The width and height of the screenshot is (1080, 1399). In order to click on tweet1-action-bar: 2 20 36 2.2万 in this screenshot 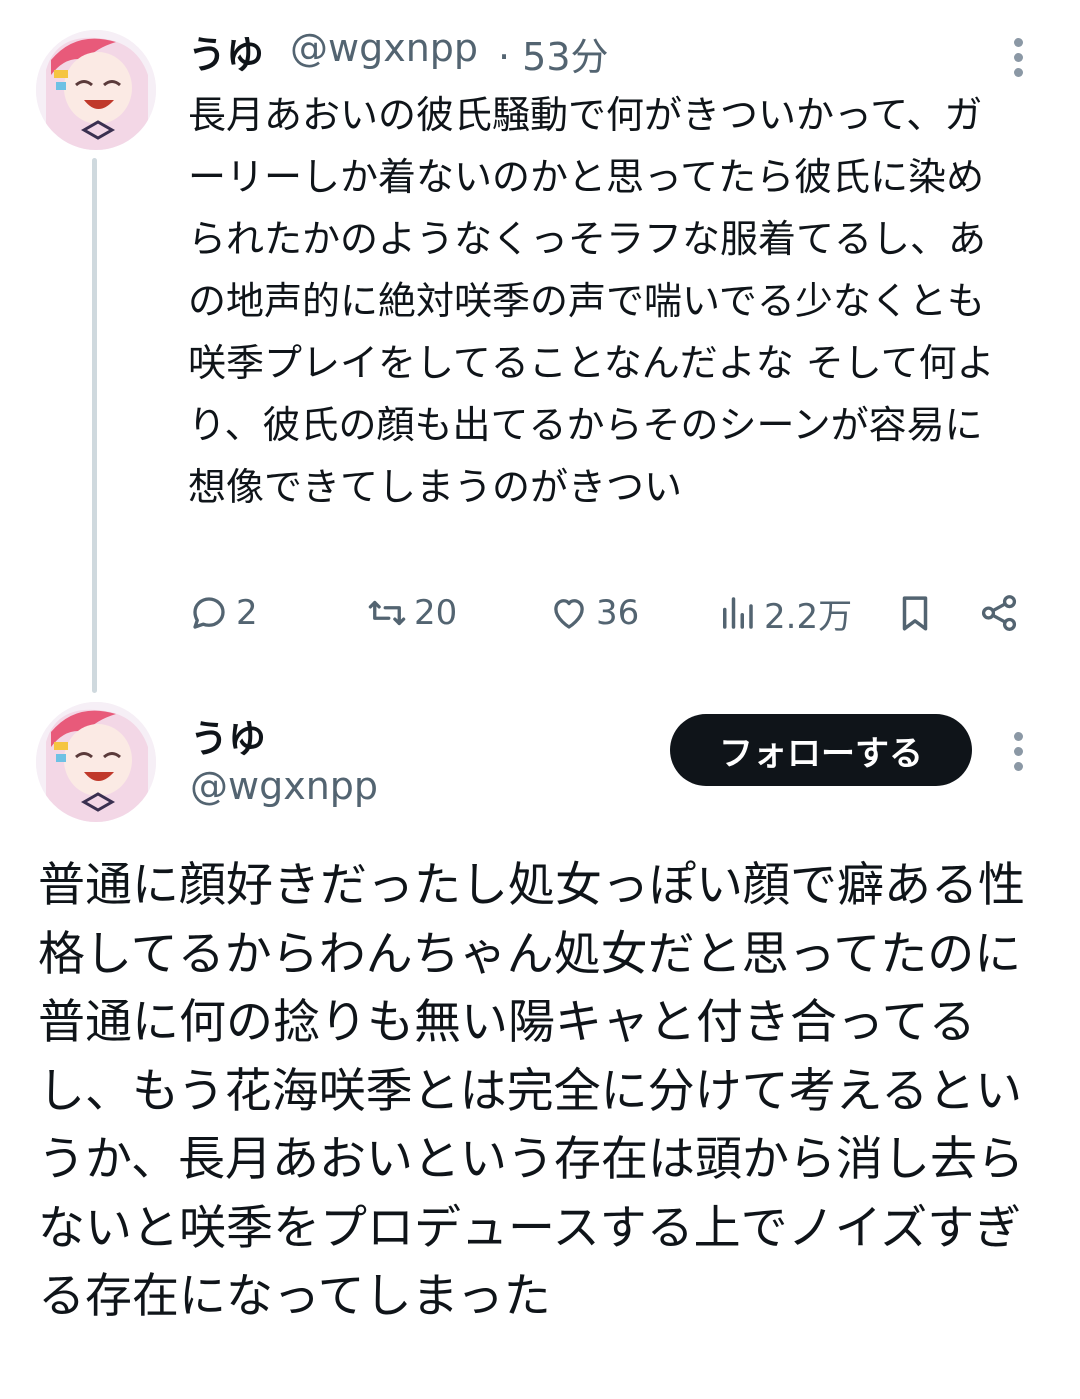, I will do `click(608, 613)`.